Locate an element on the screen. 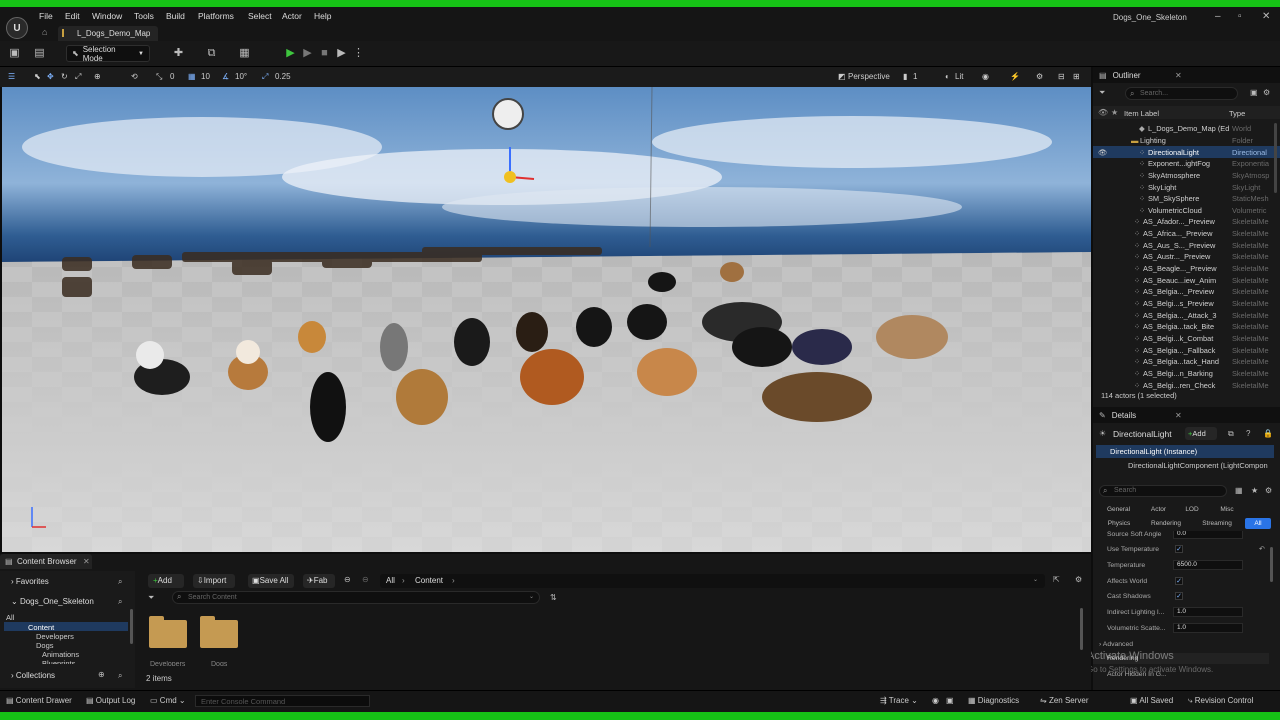  import-button: ⇩Import is located at coordinates (214, 581).